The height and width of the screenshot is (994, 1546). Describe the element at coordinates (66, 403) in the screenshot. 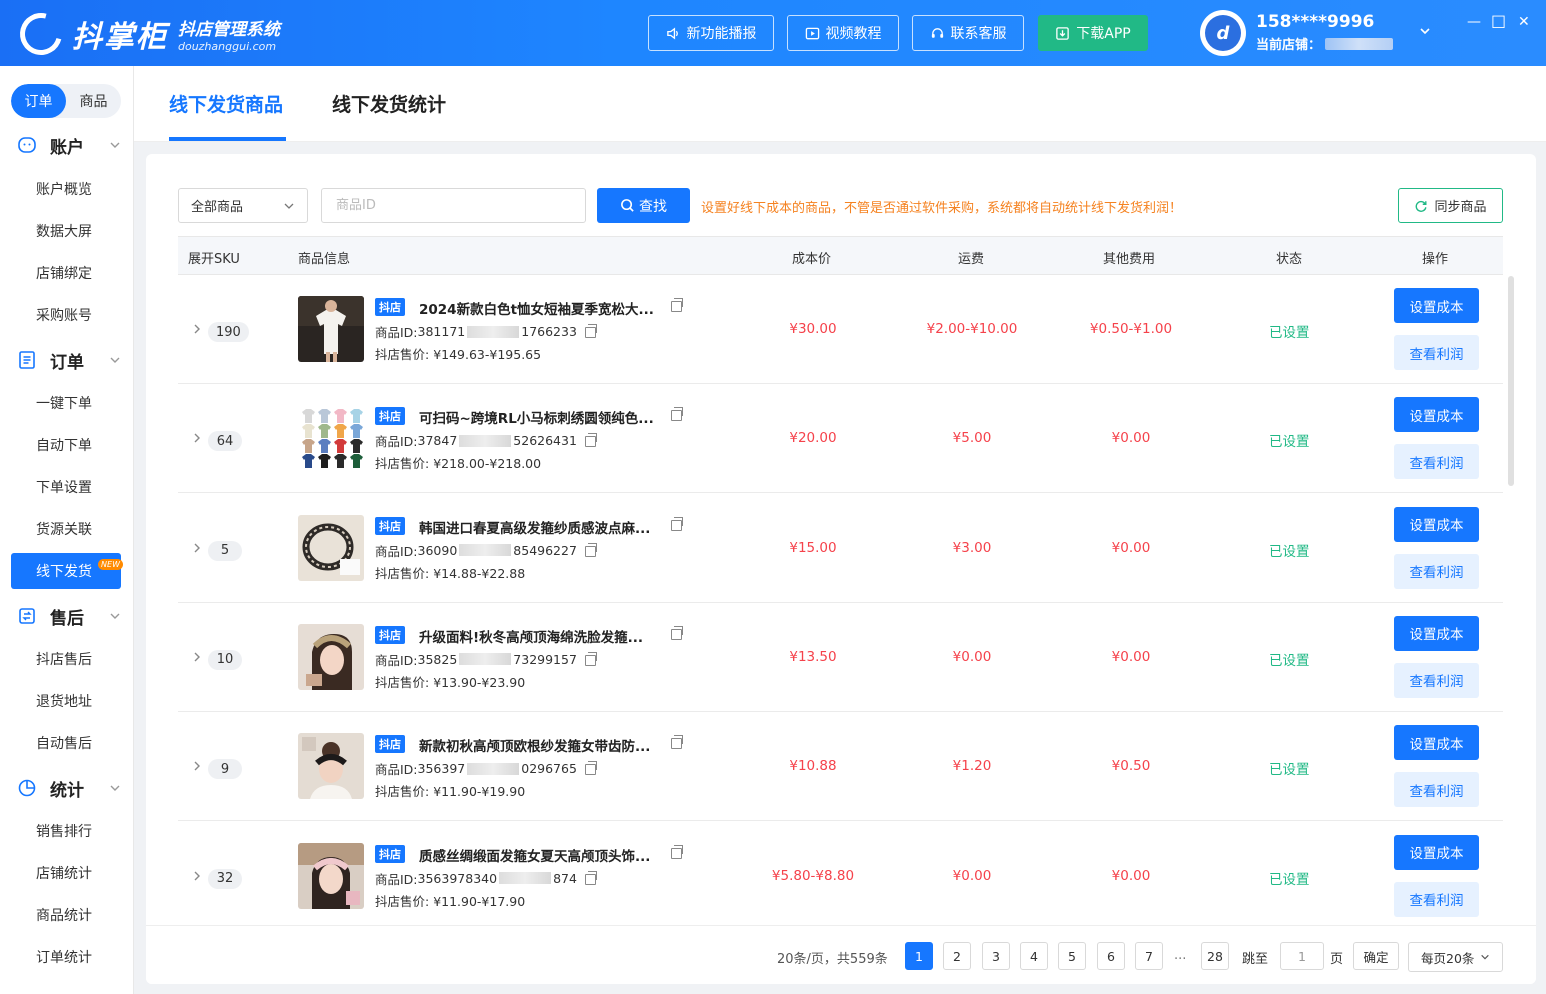

I see `sidebar-item-one-click-order: 一键下单` at that location.